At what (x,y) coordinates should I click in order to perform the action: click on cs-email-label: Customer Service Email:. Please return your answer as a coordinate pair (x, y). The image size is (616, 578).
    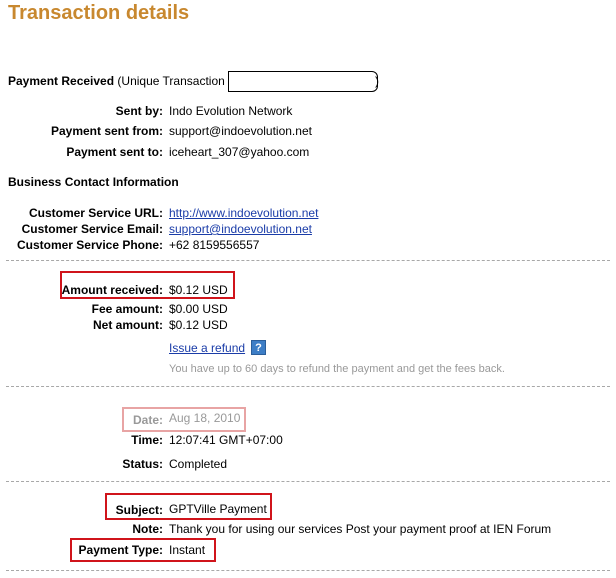
    Looking at the image, I should click on (92, 229).